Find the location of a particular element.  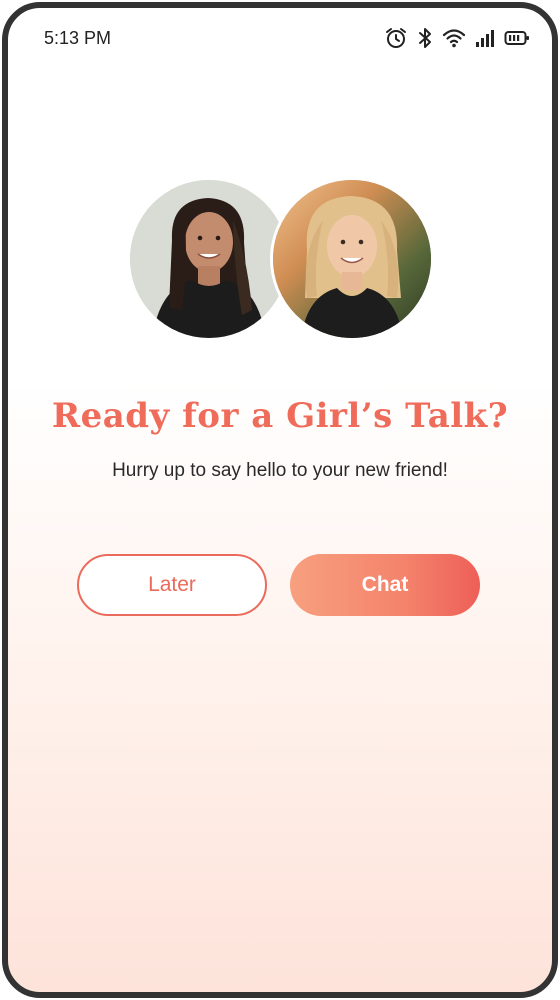

match-avatars is located at coordinates (282, 261).